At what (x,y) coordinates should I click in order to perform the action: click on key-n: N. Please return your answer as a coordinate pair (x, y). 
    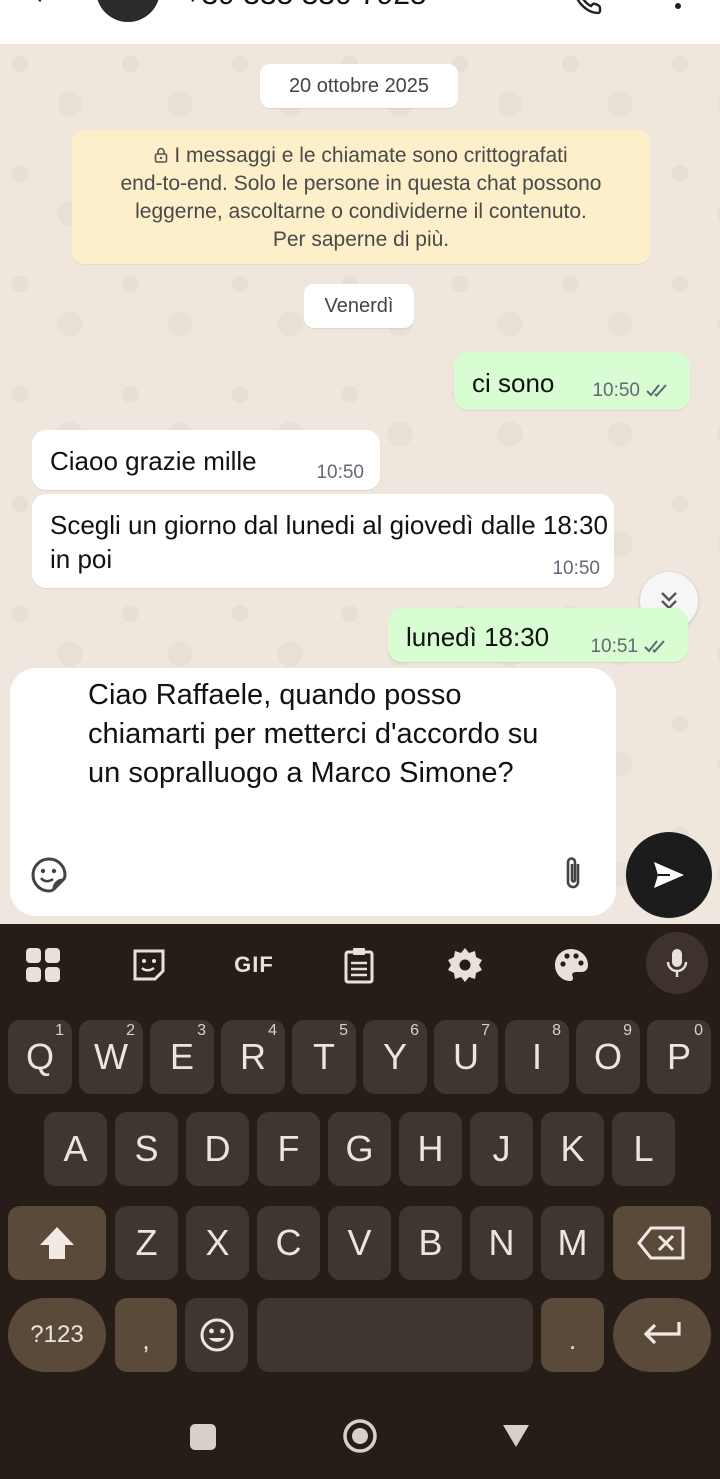
    Looking at the image, I should click on (501, 1243).